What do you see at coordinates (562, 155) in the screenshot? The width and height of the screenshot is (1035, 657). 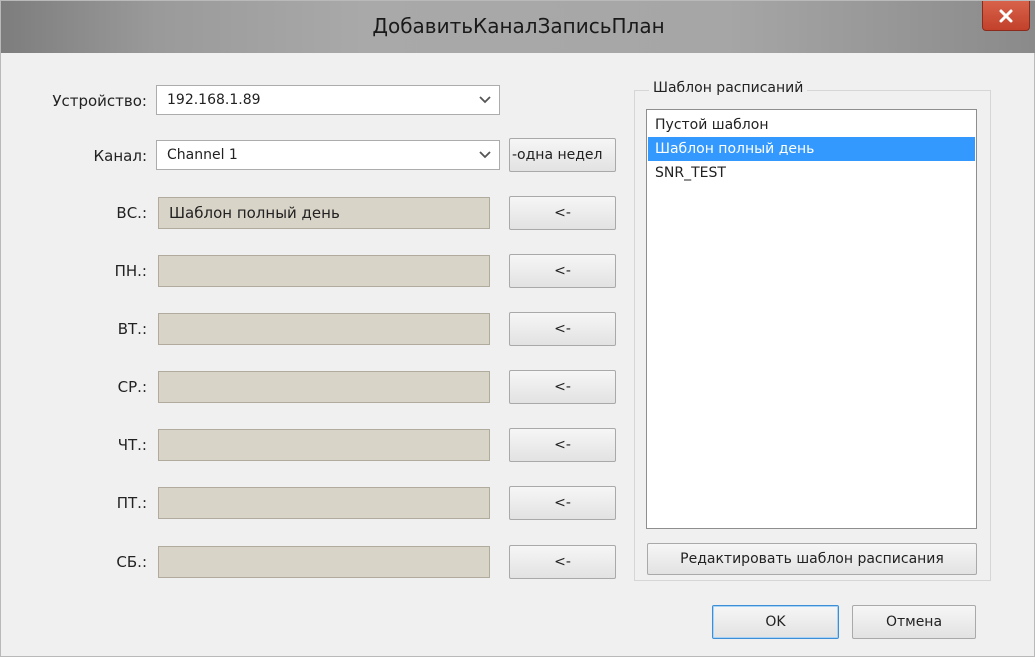 I see `week-button: -одна недел` at bounding box center [562, 155].